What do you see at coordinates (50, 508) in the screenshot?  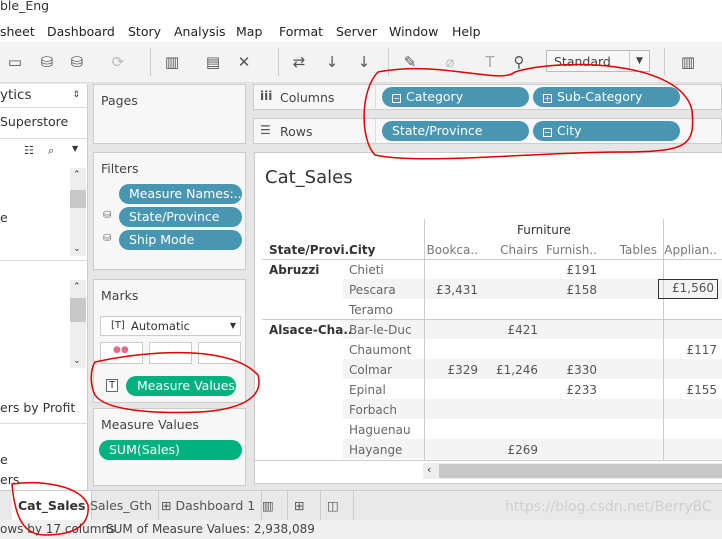 I see `annotation-tab` at bounding box center [50, 508].